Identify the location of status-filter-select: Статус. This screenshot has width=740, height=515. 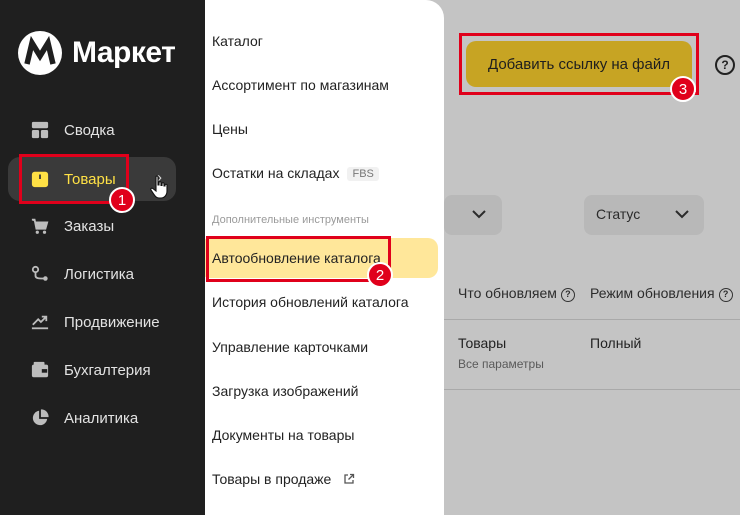
(644, 215).